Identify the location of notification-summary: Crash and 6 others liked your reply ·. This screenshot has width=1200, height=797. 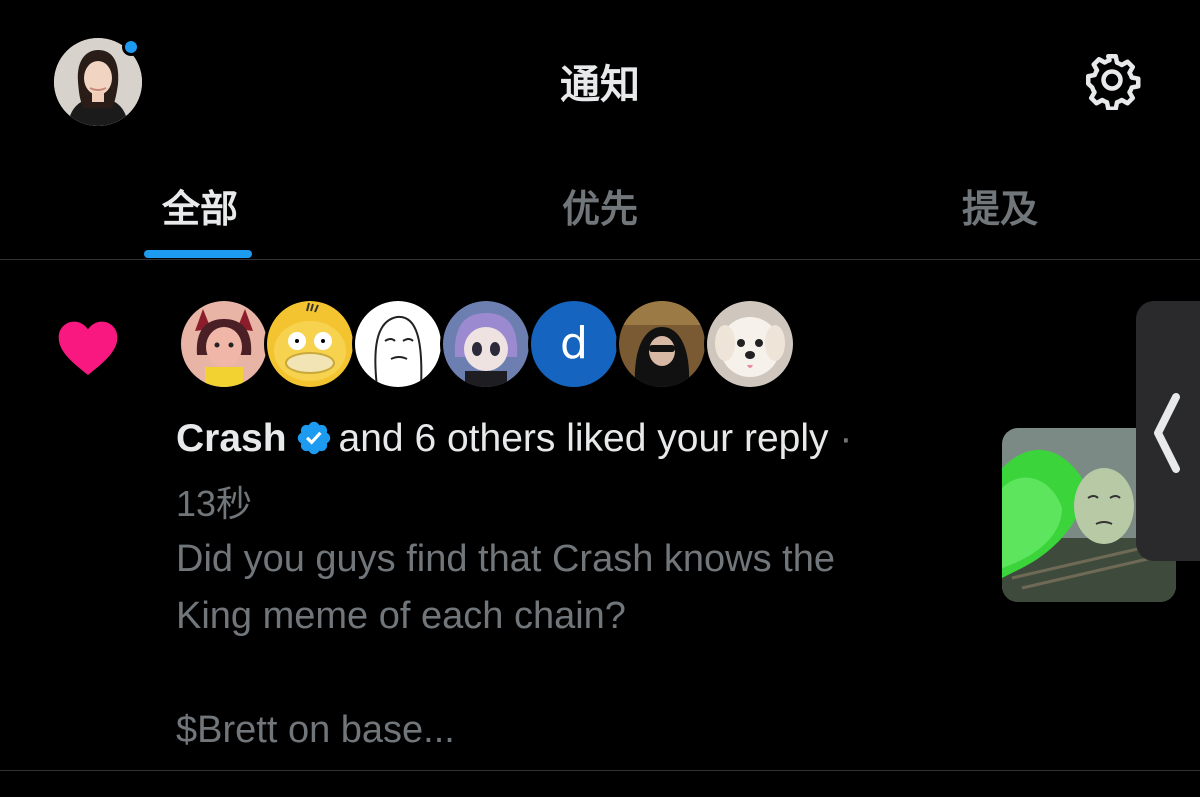
(514, 439).